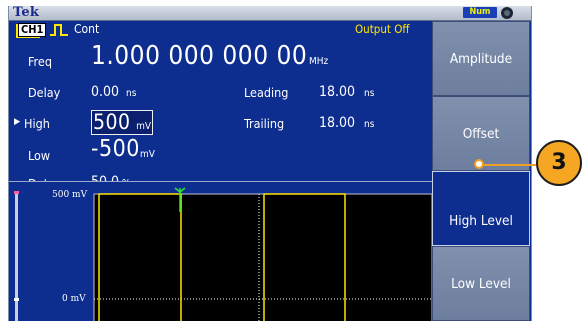  What do you see at coordinates (481, 208) in the screenshot?
I see `softkey-high-level: High Level` at bounding box center [481, 208].